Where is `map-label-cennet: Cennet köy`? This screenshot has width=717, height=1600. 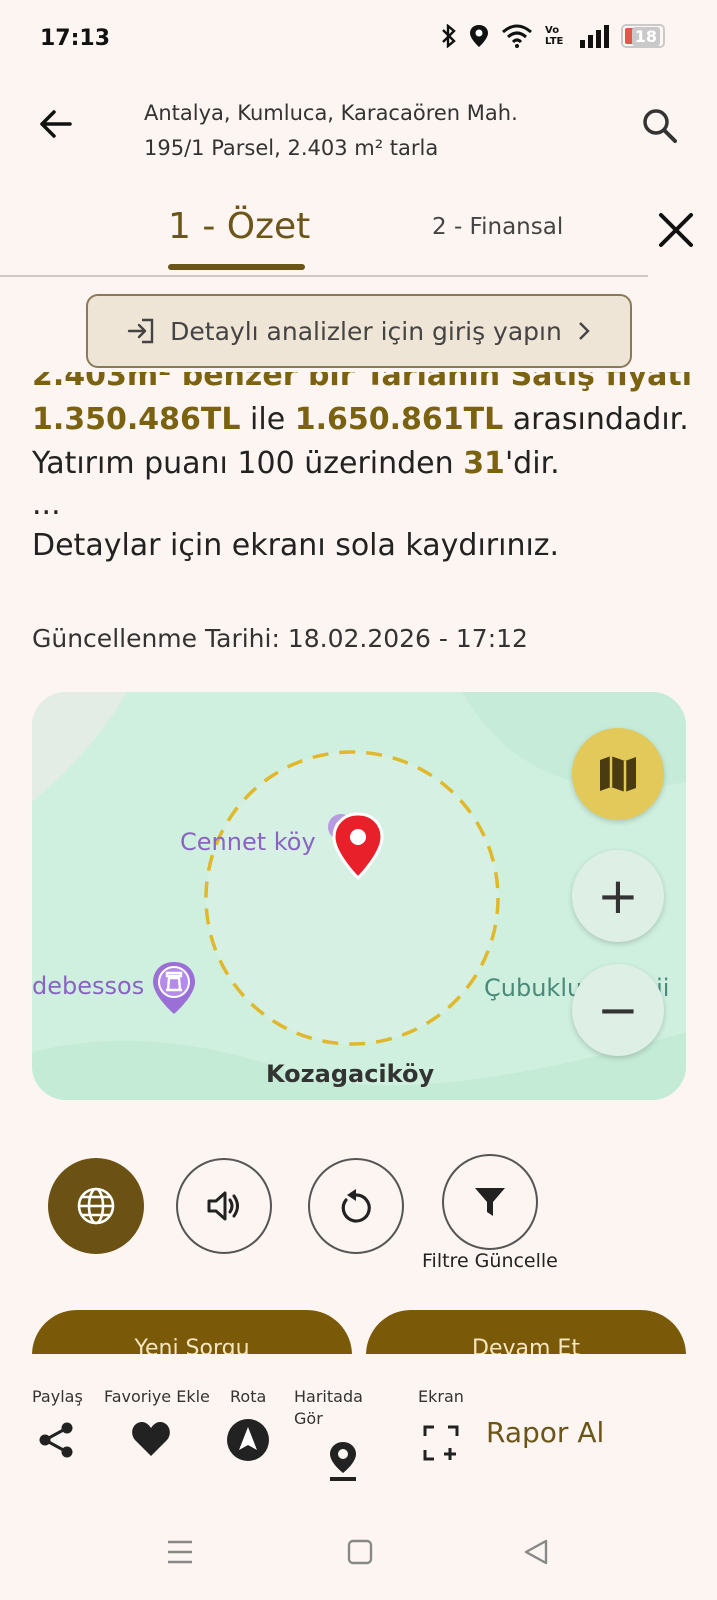 map-label-cennet: Cennet köy is located at coordinates (248, 842).